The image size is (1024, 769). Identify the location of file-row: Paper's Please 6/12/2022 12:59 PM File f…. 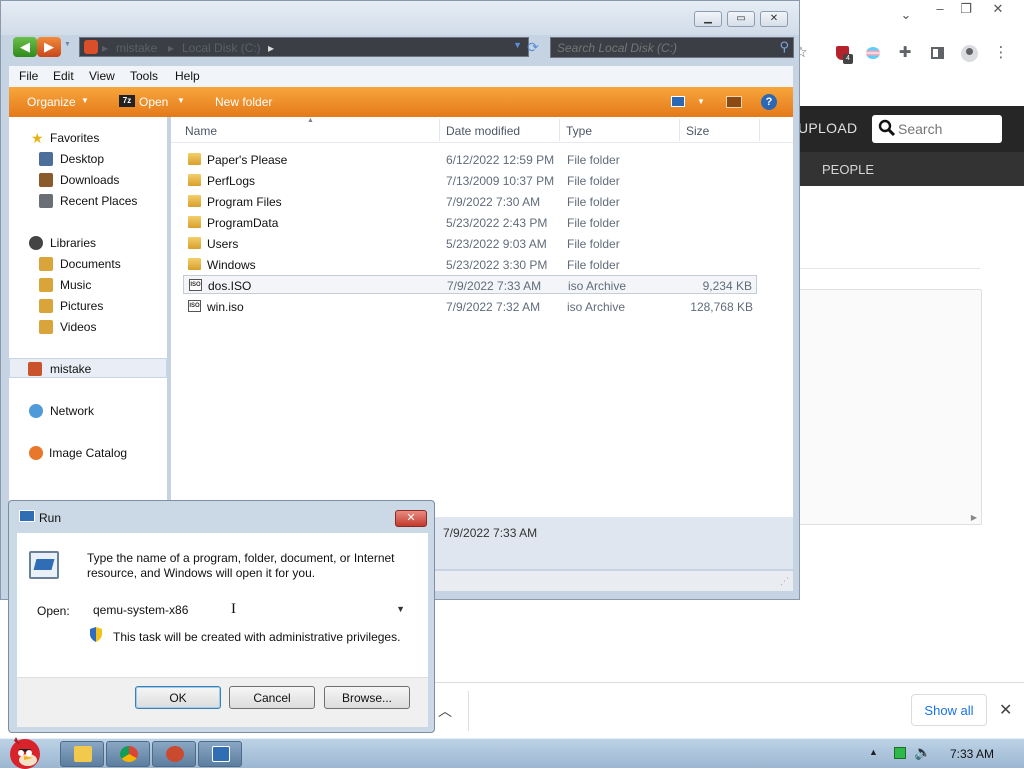
(470, 159).